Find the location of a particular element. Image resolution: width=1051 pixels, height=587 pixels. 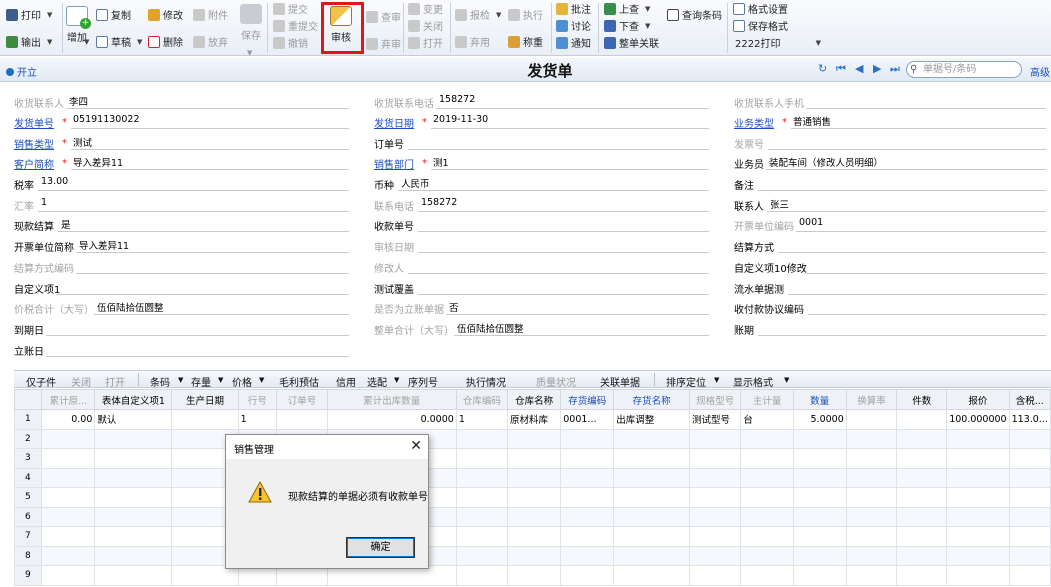

stype-value: 测试 is located at coordinates (82, 142).